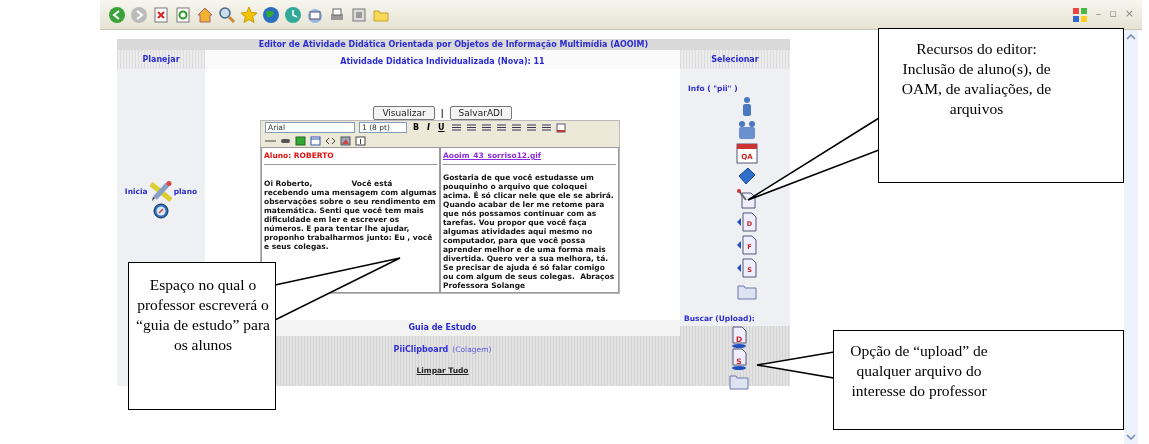  What do you see at coordinates (271, 14) in the screenshot?
I see `globe-icon` at bounding box center [271, 14].